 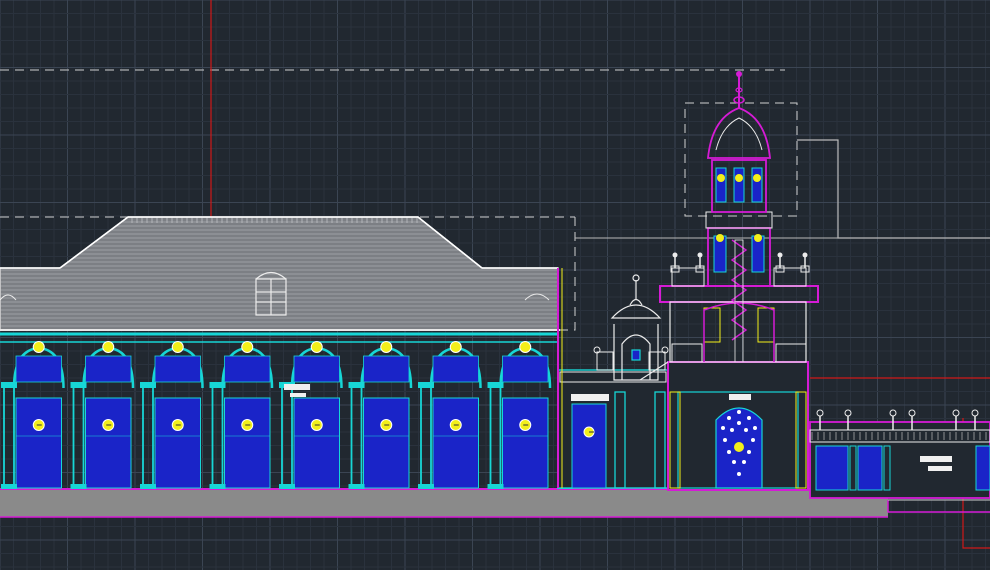 What do you see at coordinates (297, 387) in the screenshot?
I see `plaque` at bounding box center [297, 387].